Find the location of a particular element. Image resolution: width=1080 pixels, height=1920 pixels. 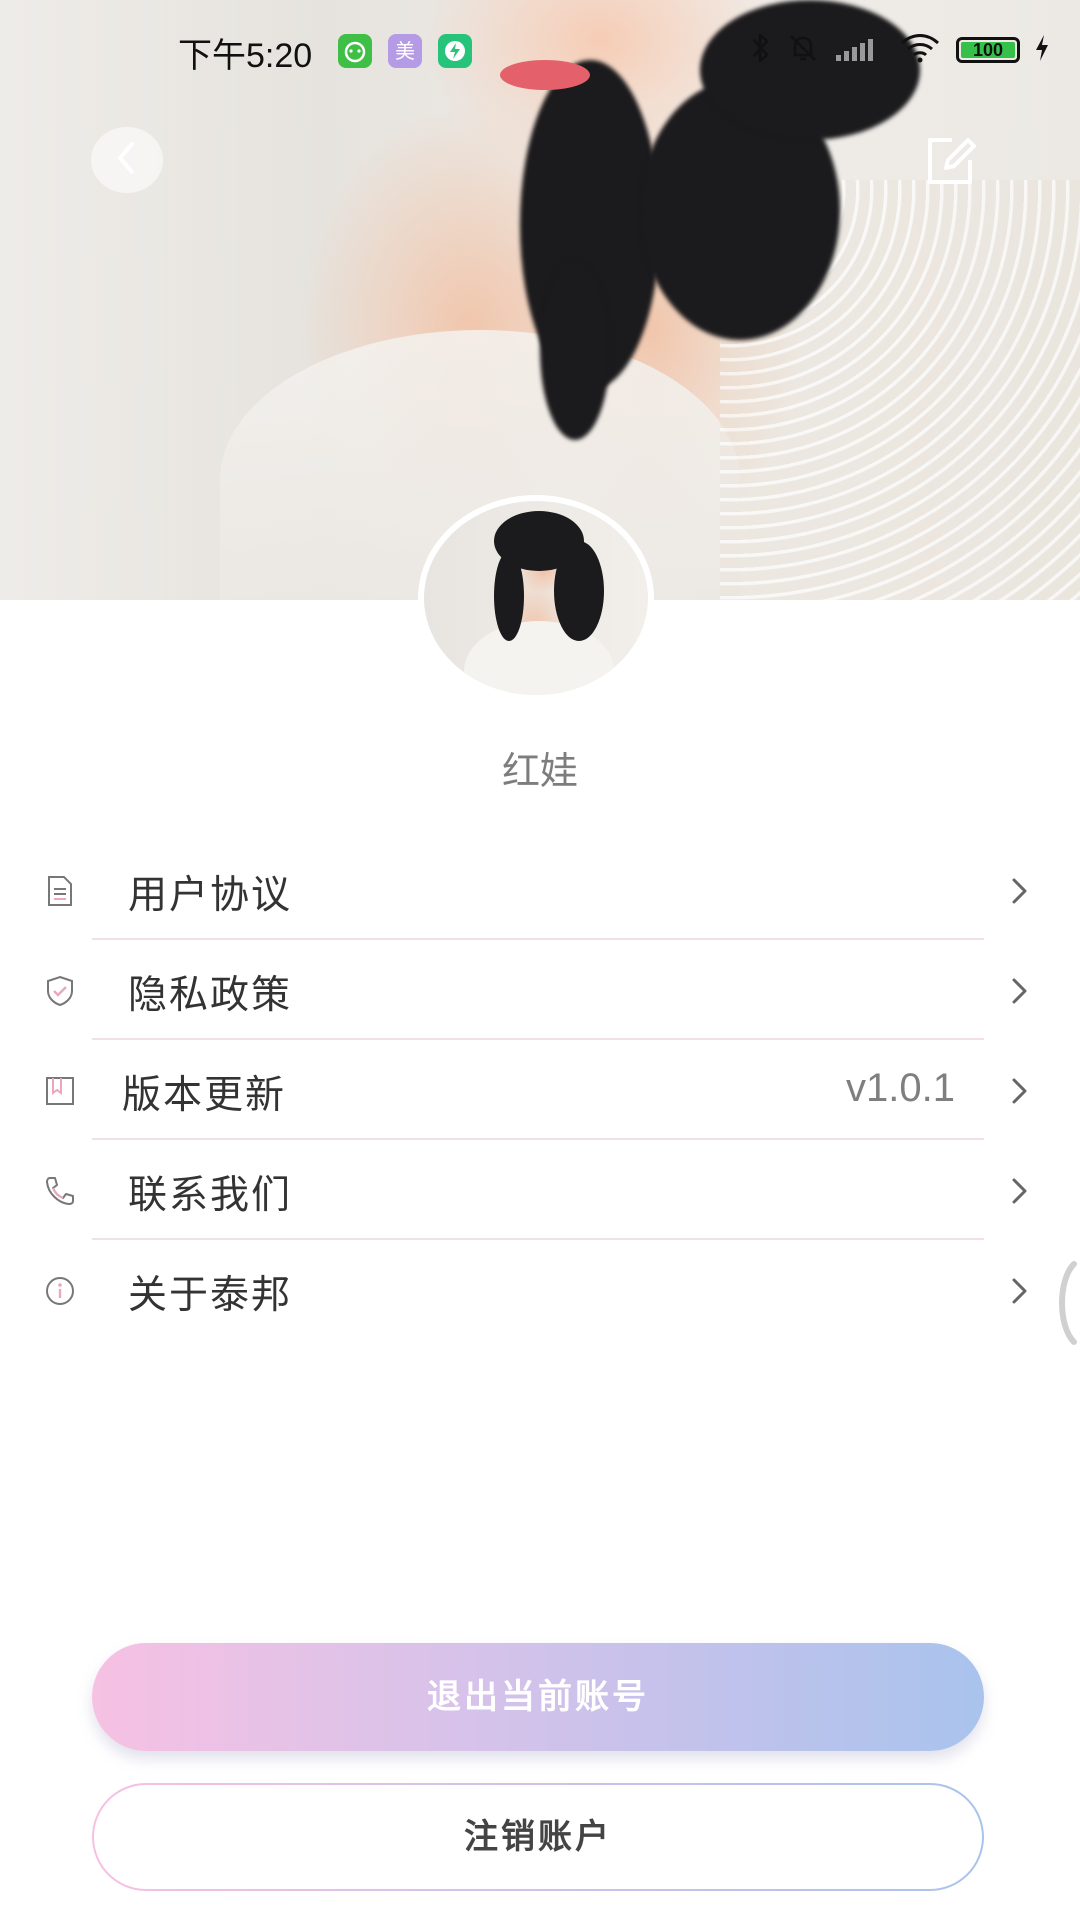

bluetooth-icon is located at coordinates (761, 50).